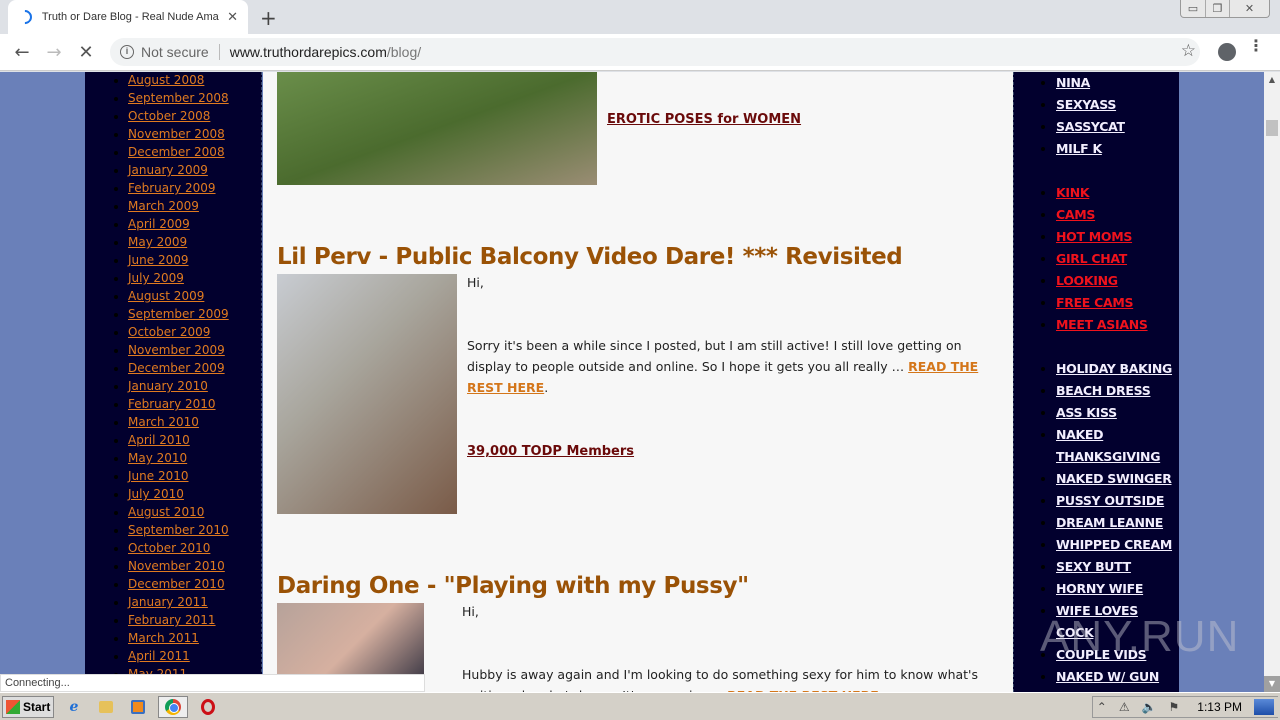 This screenshot has height=720, width=1280. I want to click on sidebar-link: LOOKING, so click(1087, 280).